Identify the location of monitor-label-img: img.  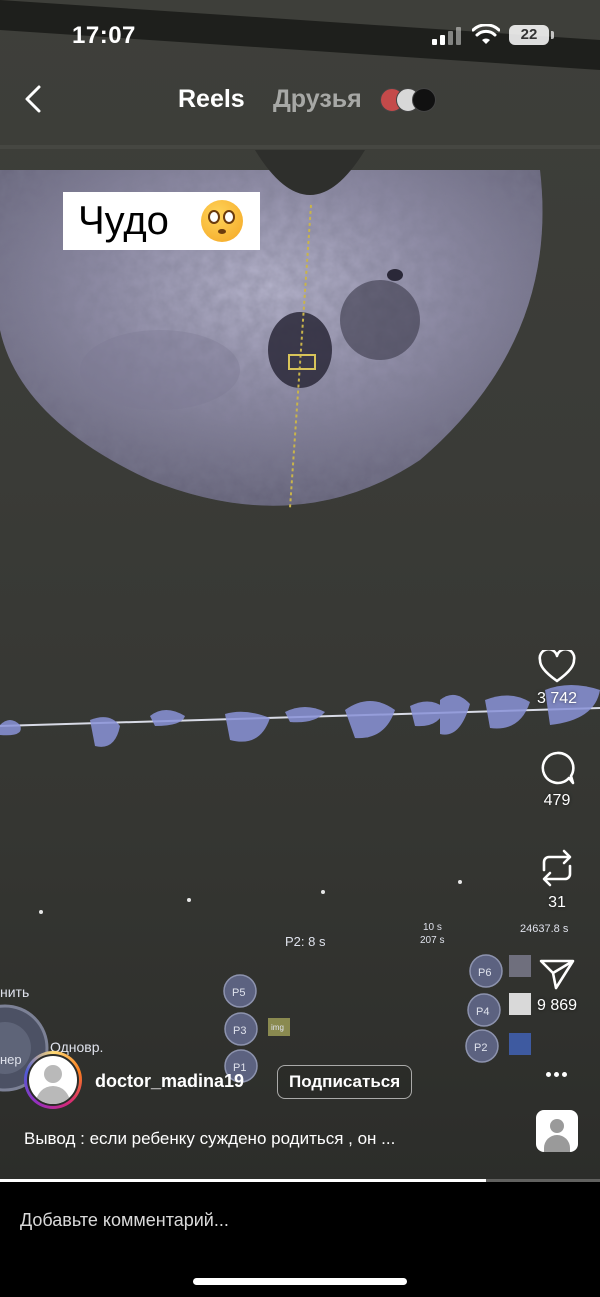
(277, 1027).